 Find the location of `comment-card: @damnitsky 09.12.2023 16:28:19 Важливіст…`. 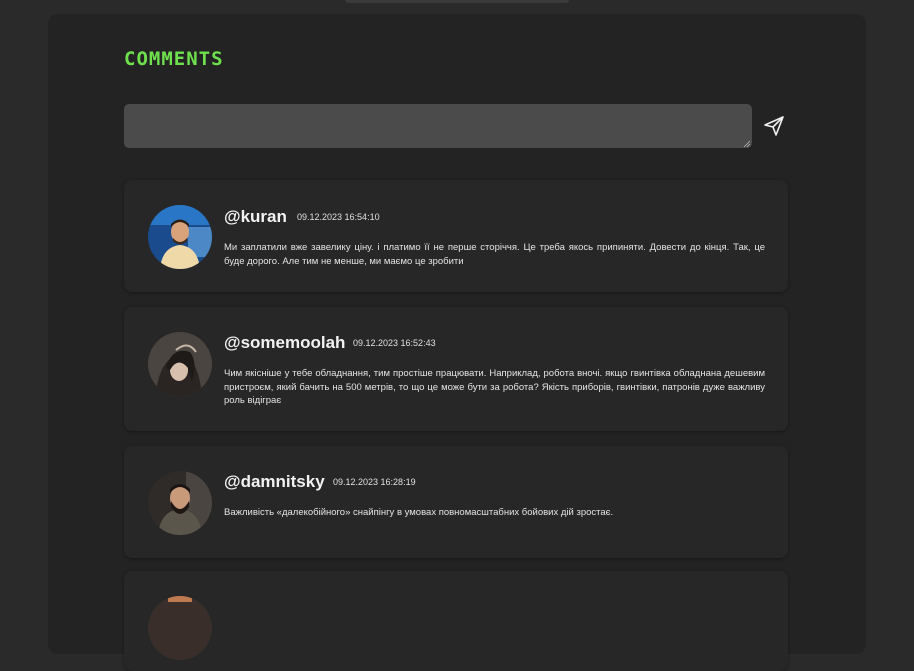

comment-card: @damnitsky 09.12.2023 16:28:19 Важливіст… is located at coordinates (456, 502).